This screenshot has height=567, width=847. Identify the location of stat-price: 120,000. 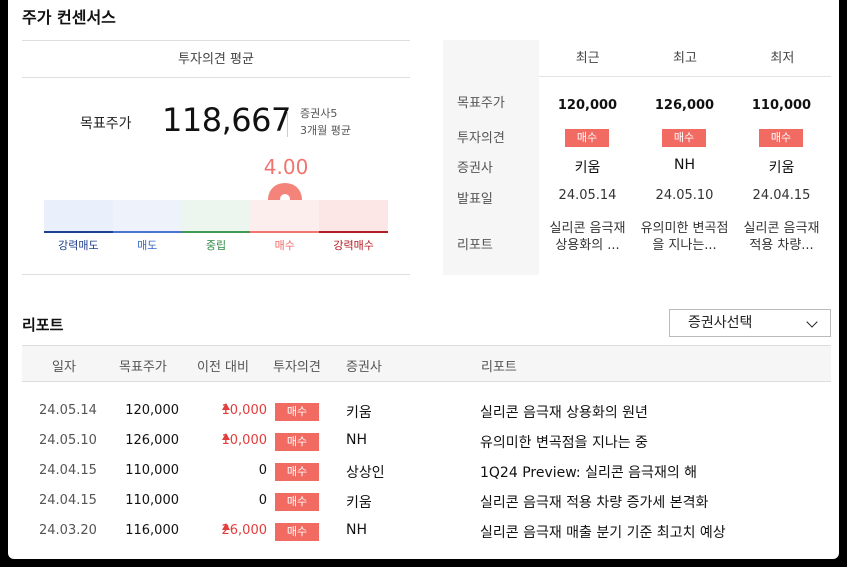
(587, 105).